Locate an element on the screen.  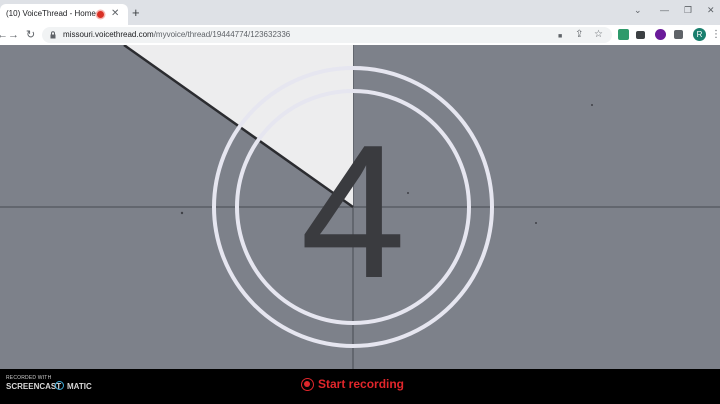
minimize-button: — is located at coordinates (664, 10).